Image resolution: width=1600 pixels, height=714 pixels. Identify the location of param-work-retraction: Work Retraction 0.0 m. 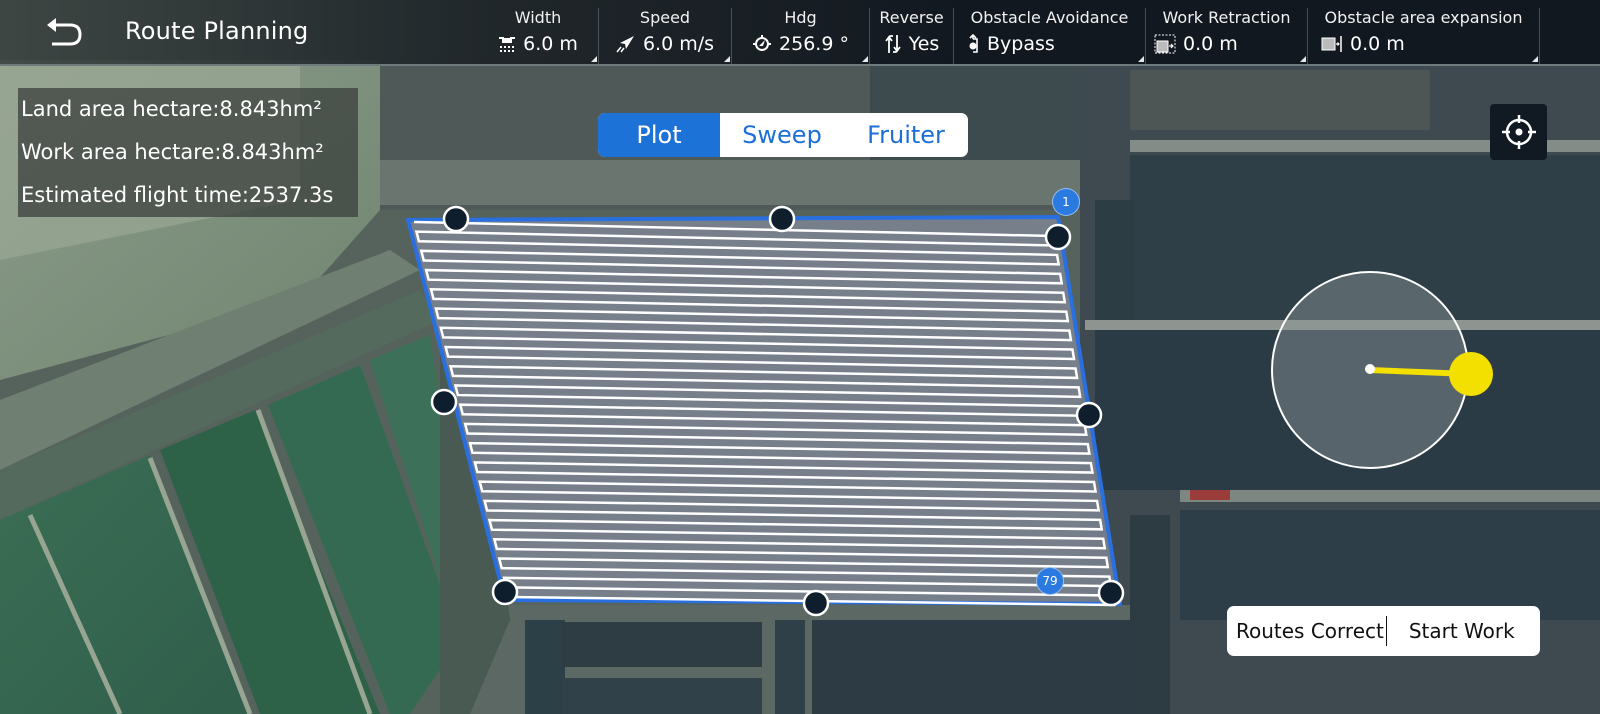
(1227, 36).